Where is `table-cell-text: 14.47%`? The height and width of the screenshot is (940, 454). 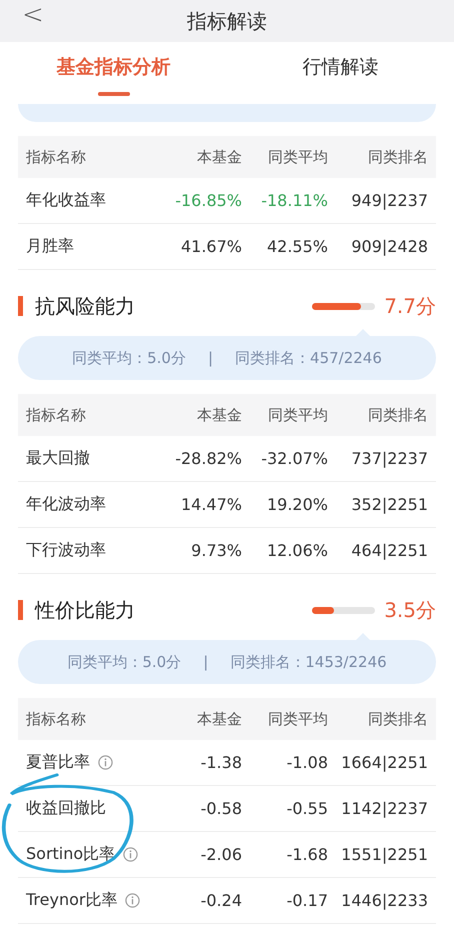 table-cell-text: 14.47% is located at coordinates (211, 504).